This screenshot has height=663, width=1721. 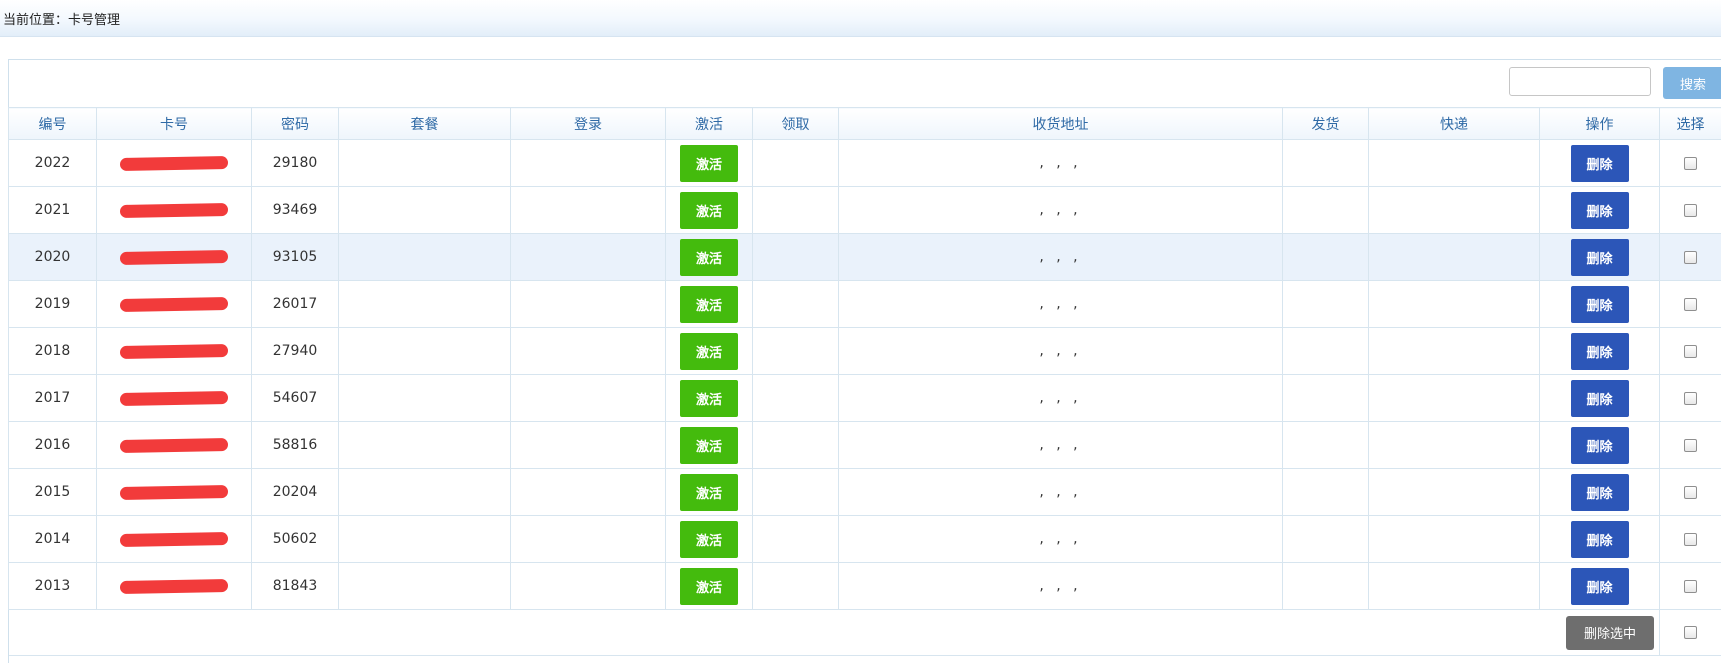 I want to click on cell-password: 93469, so click(x=295, y=210).